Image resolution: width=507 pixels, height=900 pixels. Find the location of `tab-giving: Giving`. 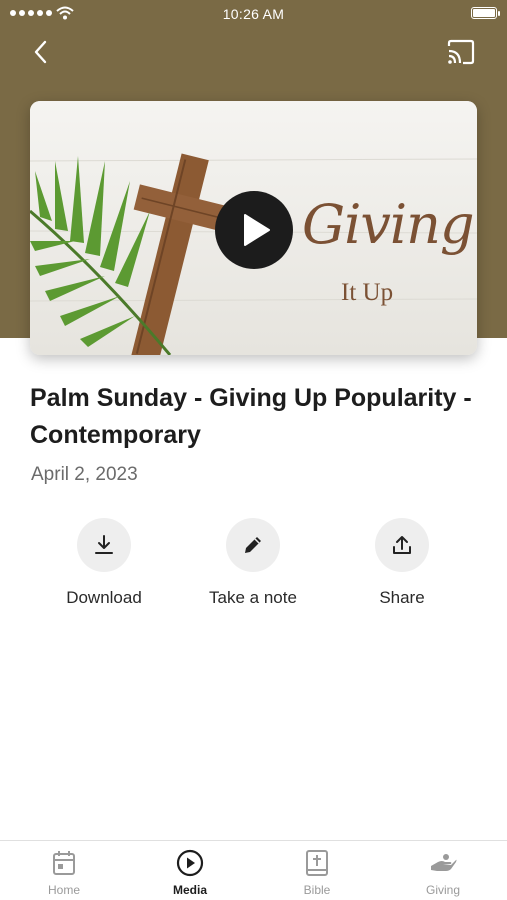

tab-giving: Giving is located at coordinates (443, 873).